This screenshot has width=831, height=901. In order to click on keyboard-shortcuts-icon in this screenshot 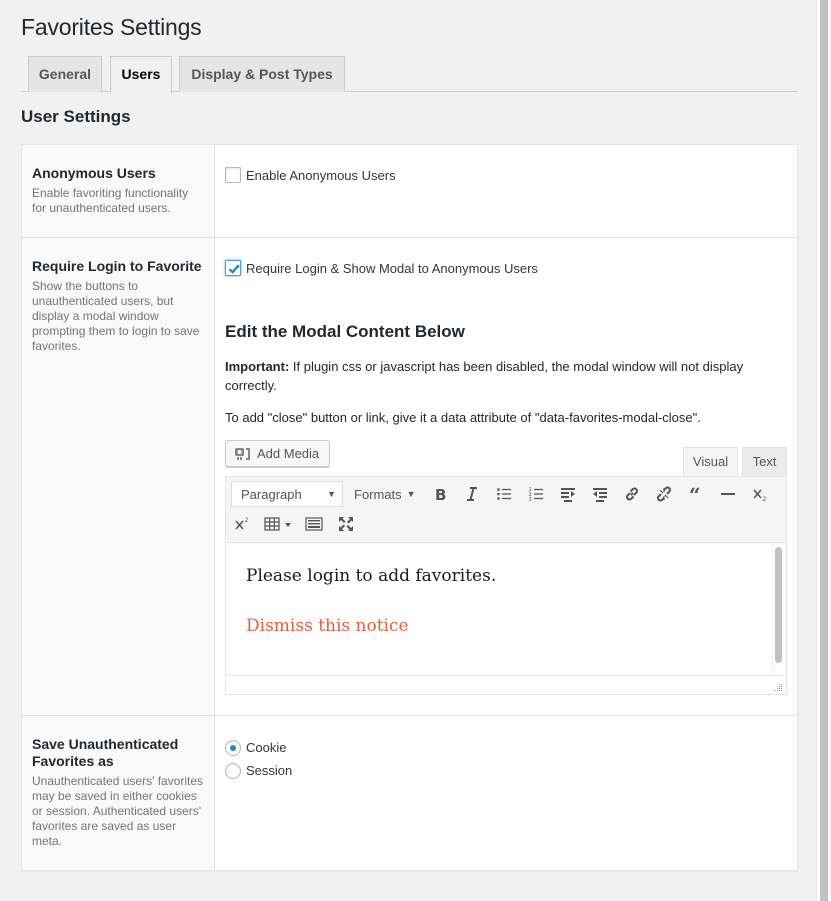, I will do `click(314, 524)`.